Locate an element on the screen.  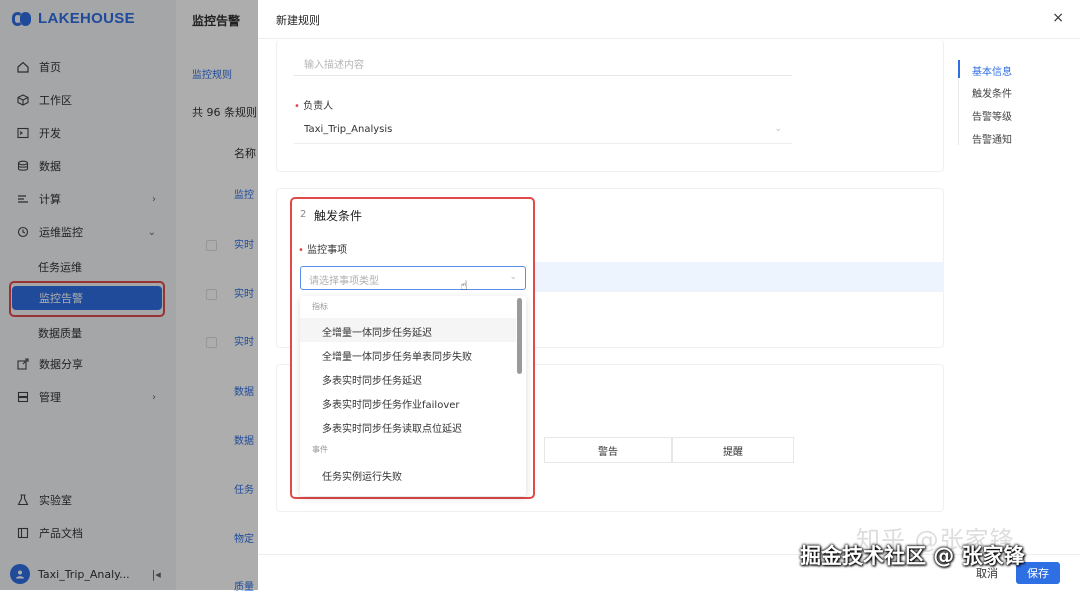
dropdown-option: 多表实时同步任务延迟 is located at coordinates (408, 378).